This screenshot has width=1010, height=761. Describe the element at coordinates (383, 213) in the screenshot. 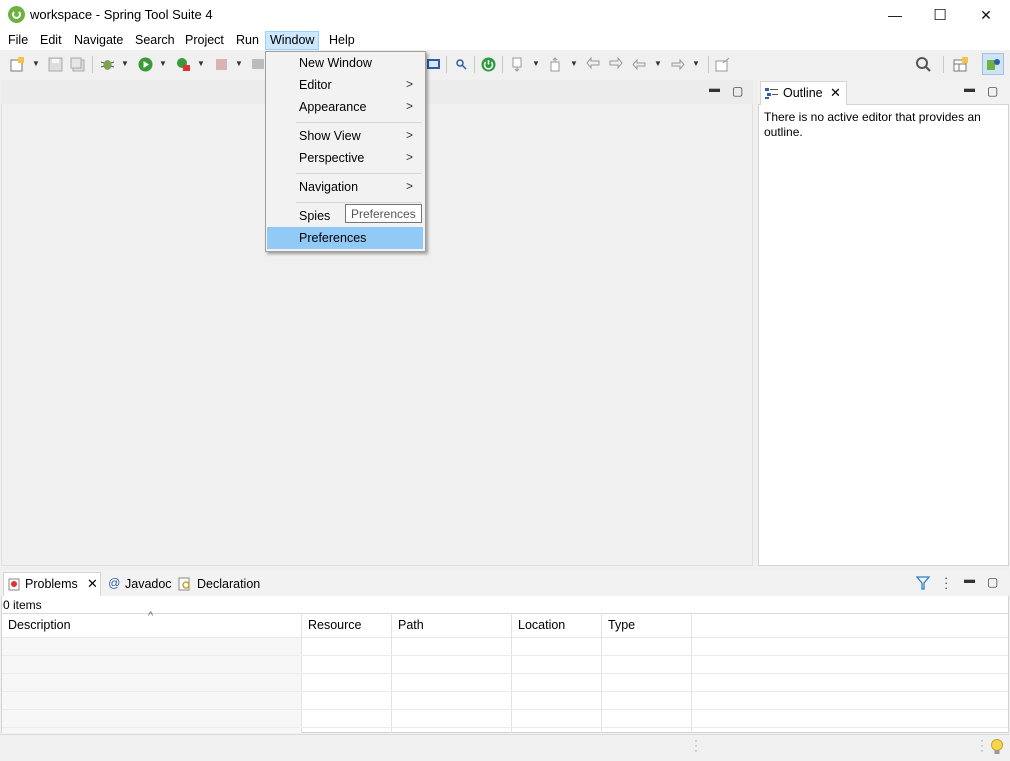

I see `preferences-tooltip: Preferences` at that location.